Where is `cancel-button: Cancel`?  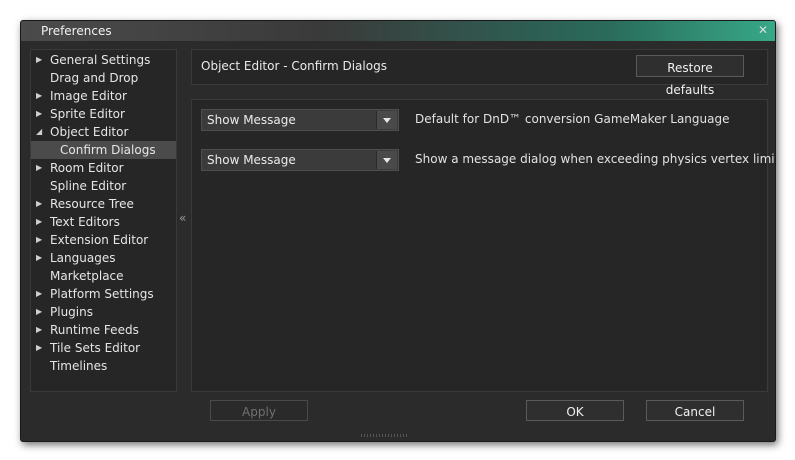 cancel-button: Cancel is located at coordinates (695, 410).